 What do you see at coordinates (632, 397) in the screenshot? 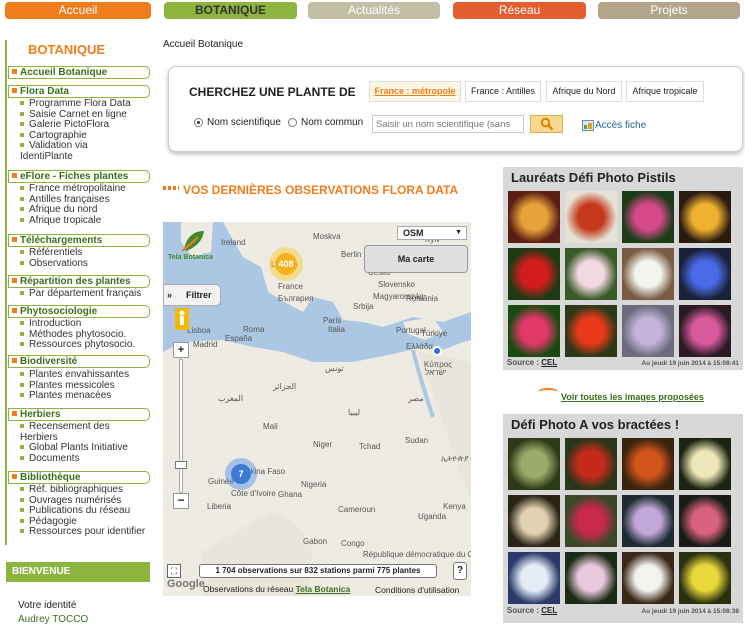
I see `voir-toutes-link: Voir toutes les images proposées` at bounding box center [632, 397].